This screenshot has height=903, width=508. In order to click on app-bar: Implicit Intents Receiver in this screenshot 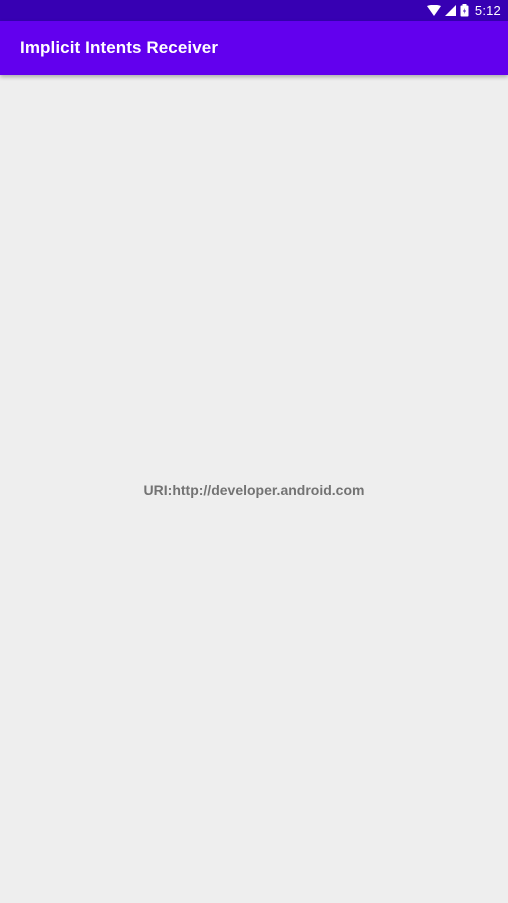, I will do `click(254, 48)`.